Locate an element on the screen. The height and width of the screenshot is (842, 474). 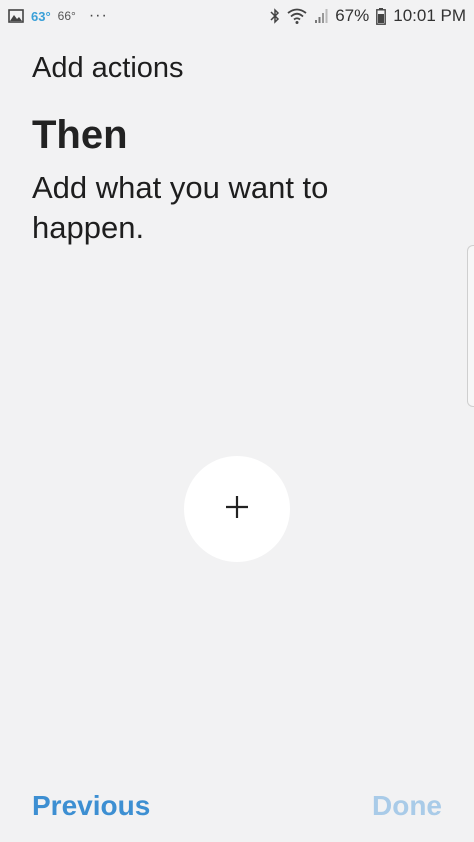
status-left: 63° 66° ··· is located at coordinates (58, 16).